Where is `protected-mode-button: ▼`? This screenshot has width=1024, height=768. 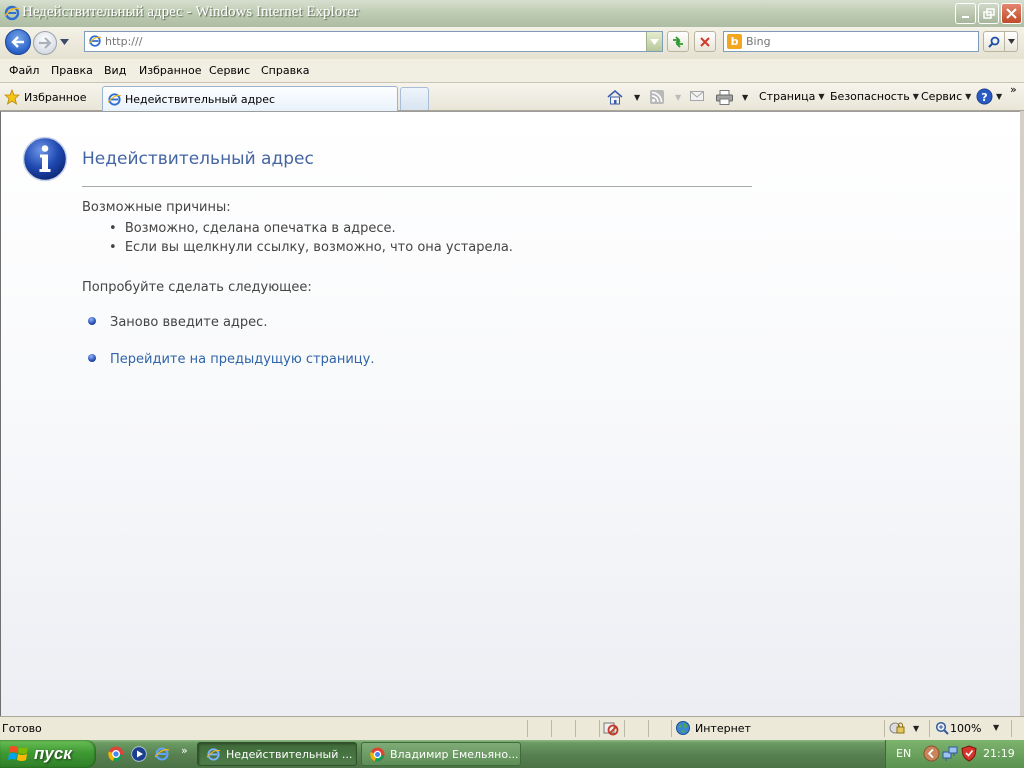
protected-mode-button: ▼ is located at coordinates (904, 728).